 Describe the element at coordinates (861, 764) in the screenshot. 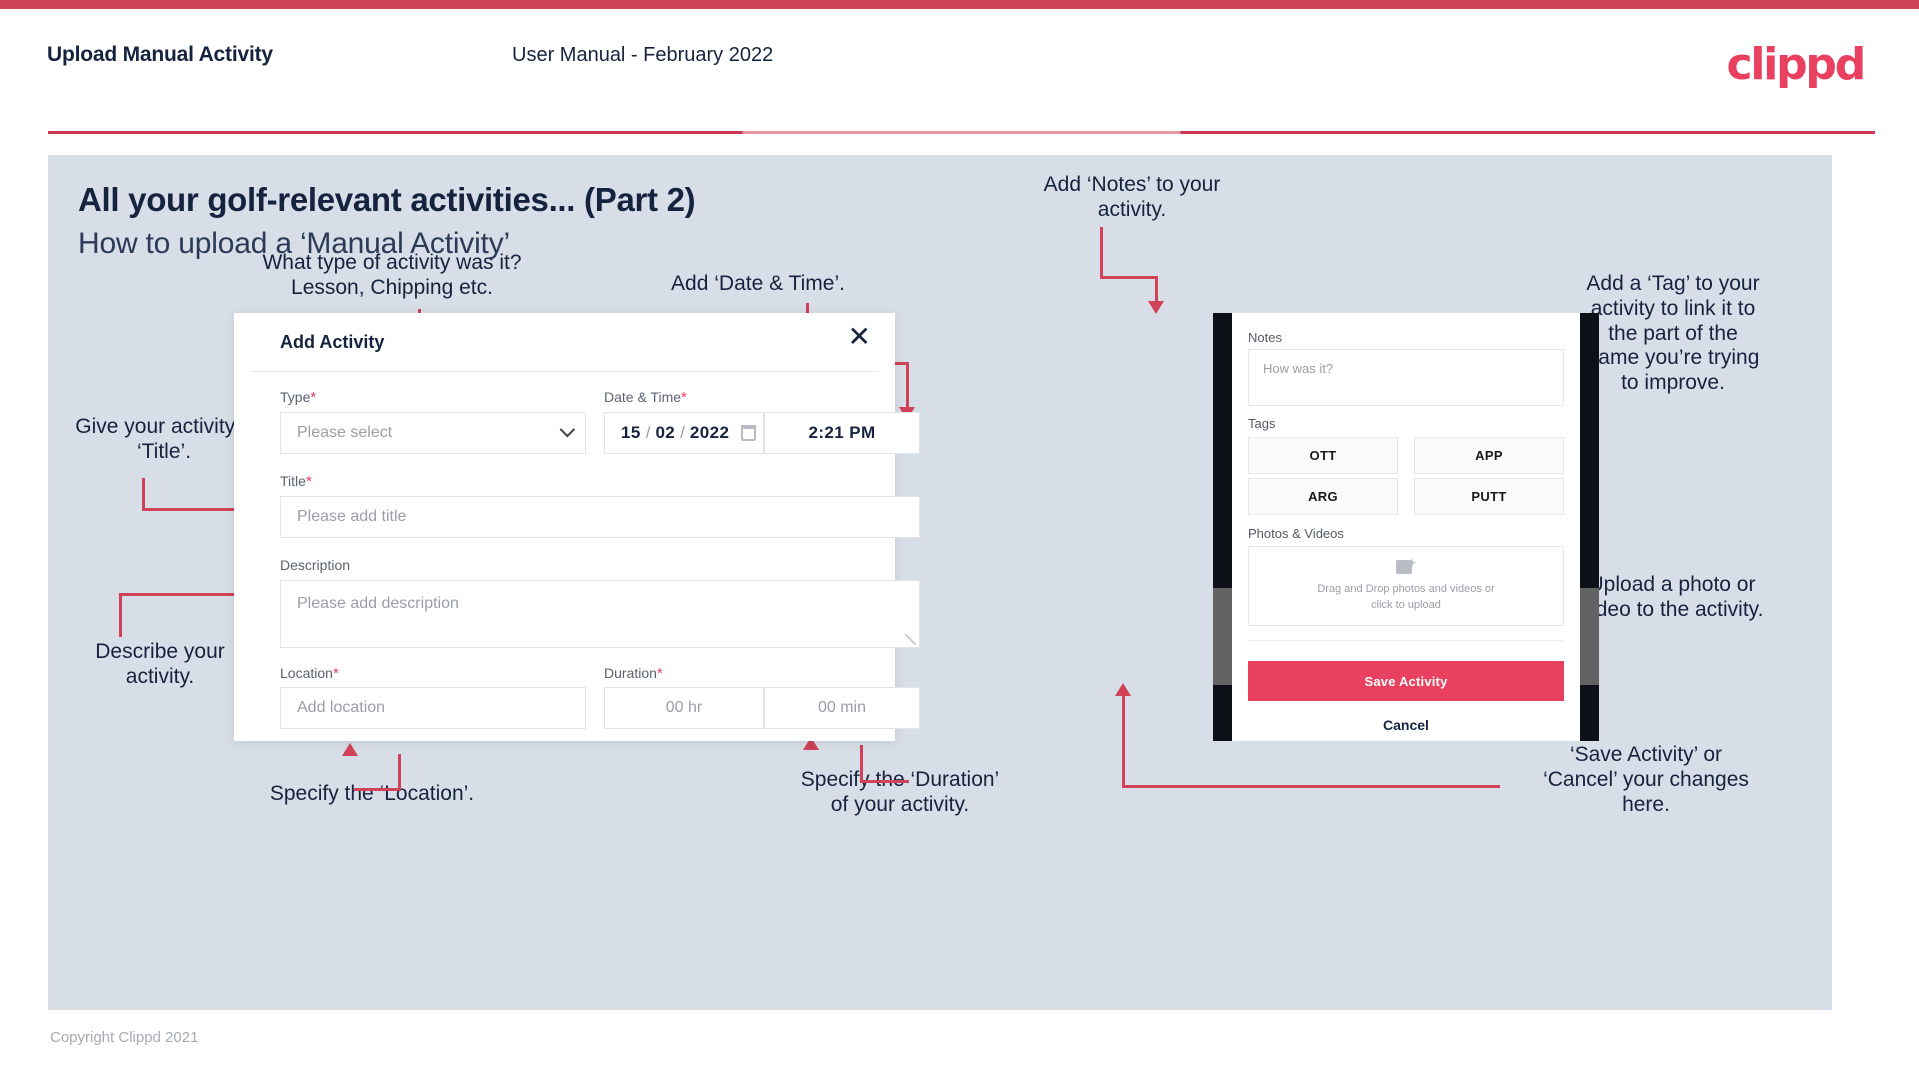

I see `leader-dur-v` at that location.